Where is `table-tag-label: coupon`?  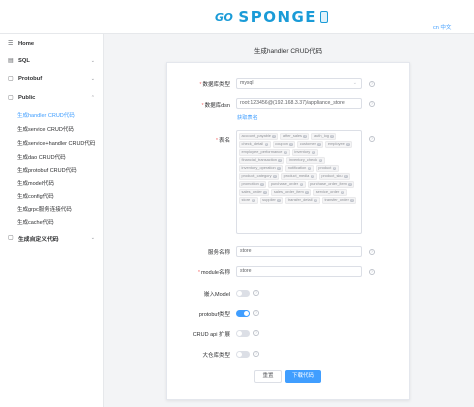 table-tag-label: coupon is located at coordinates (281, 143).